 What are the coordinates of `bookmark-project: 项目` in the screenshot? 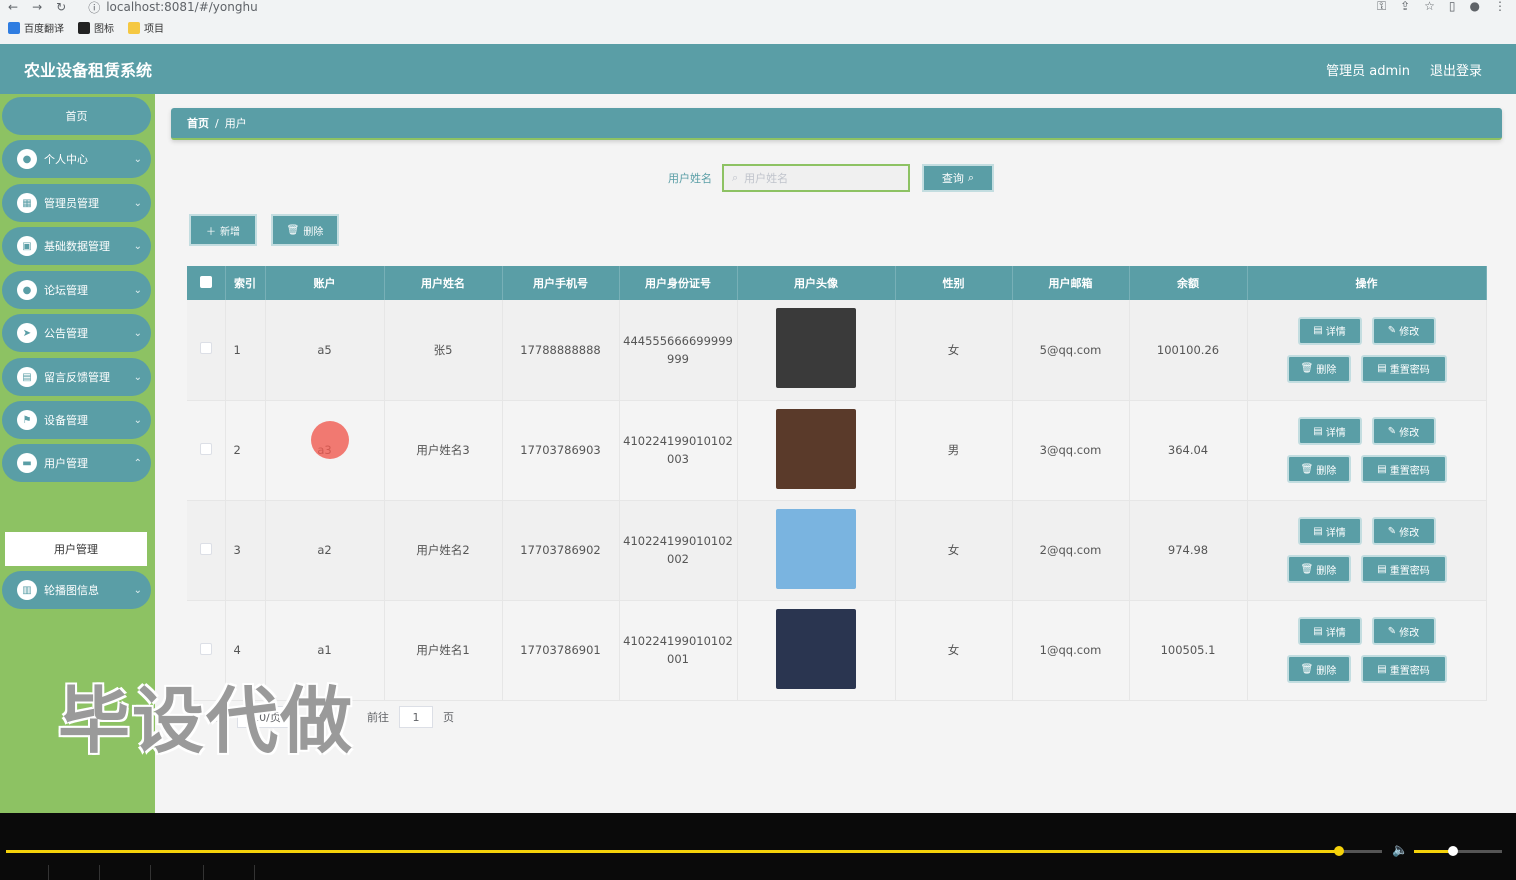 It's located at (146, 27).